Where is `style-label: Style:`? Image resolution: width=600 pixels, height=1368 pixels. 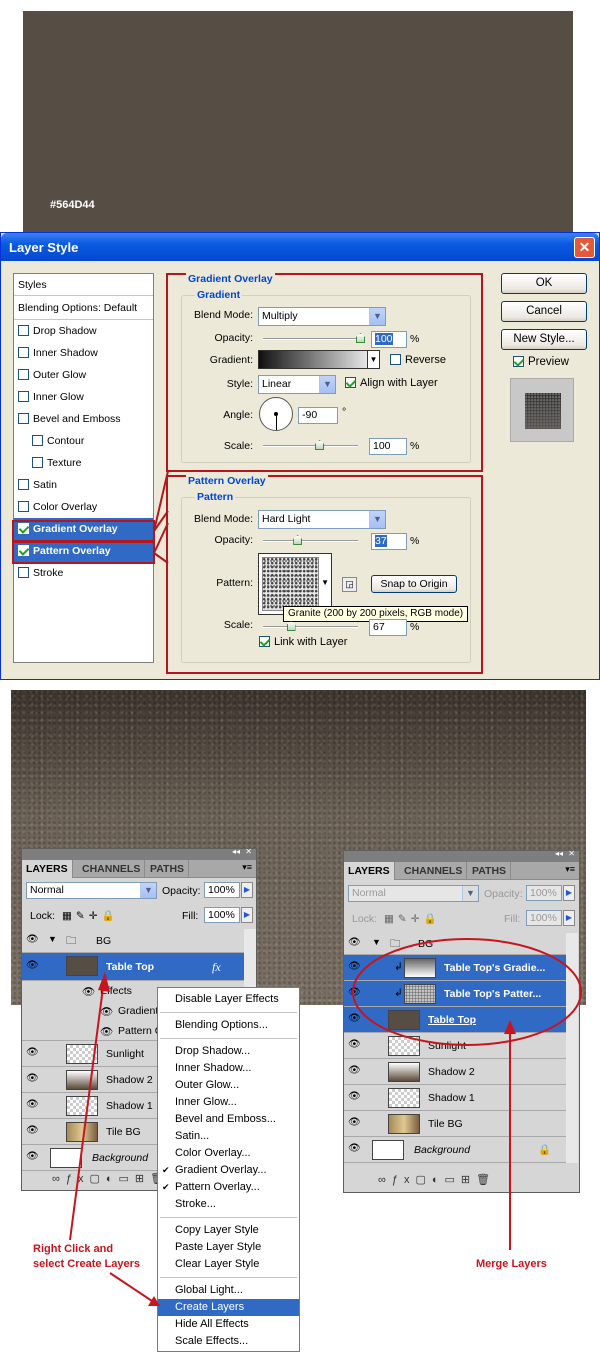 style-label: Style: is located at coordinates (239, 384).